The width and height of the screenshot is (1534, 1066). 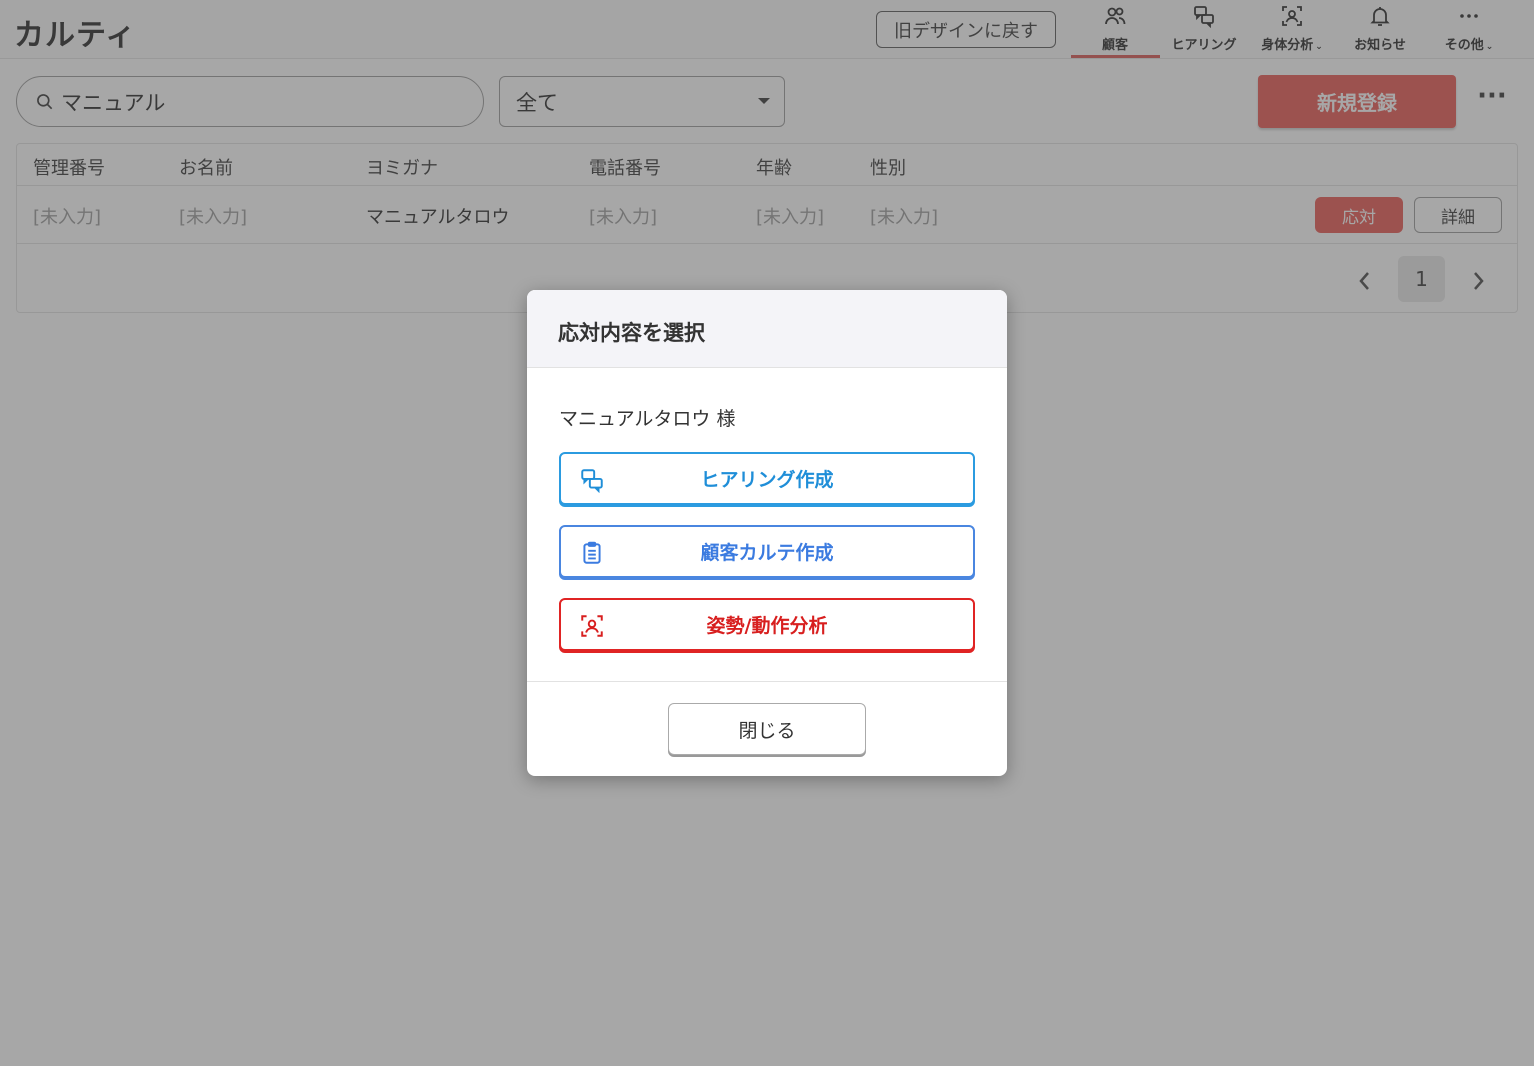 I want to click on posture-analysis-button: 姿勢/動作分析, so click(x=767, y=624).